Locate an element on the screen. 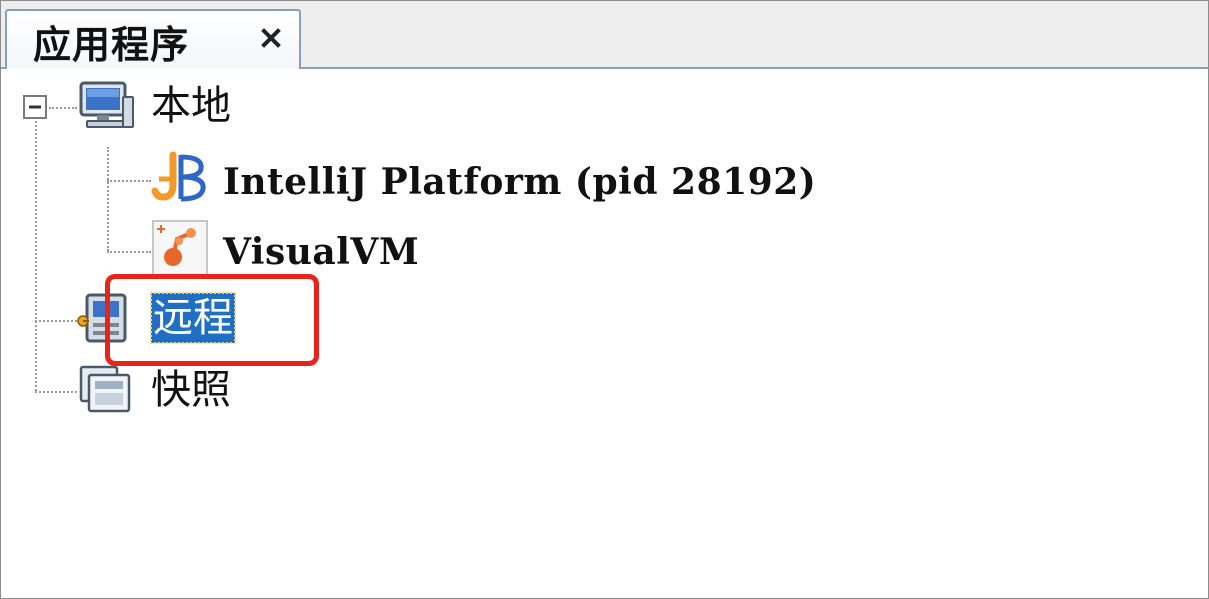 The width and height of the screenshot is (1209, 599). tree-node-remote: 远程 is located at coordinates (177, 319).